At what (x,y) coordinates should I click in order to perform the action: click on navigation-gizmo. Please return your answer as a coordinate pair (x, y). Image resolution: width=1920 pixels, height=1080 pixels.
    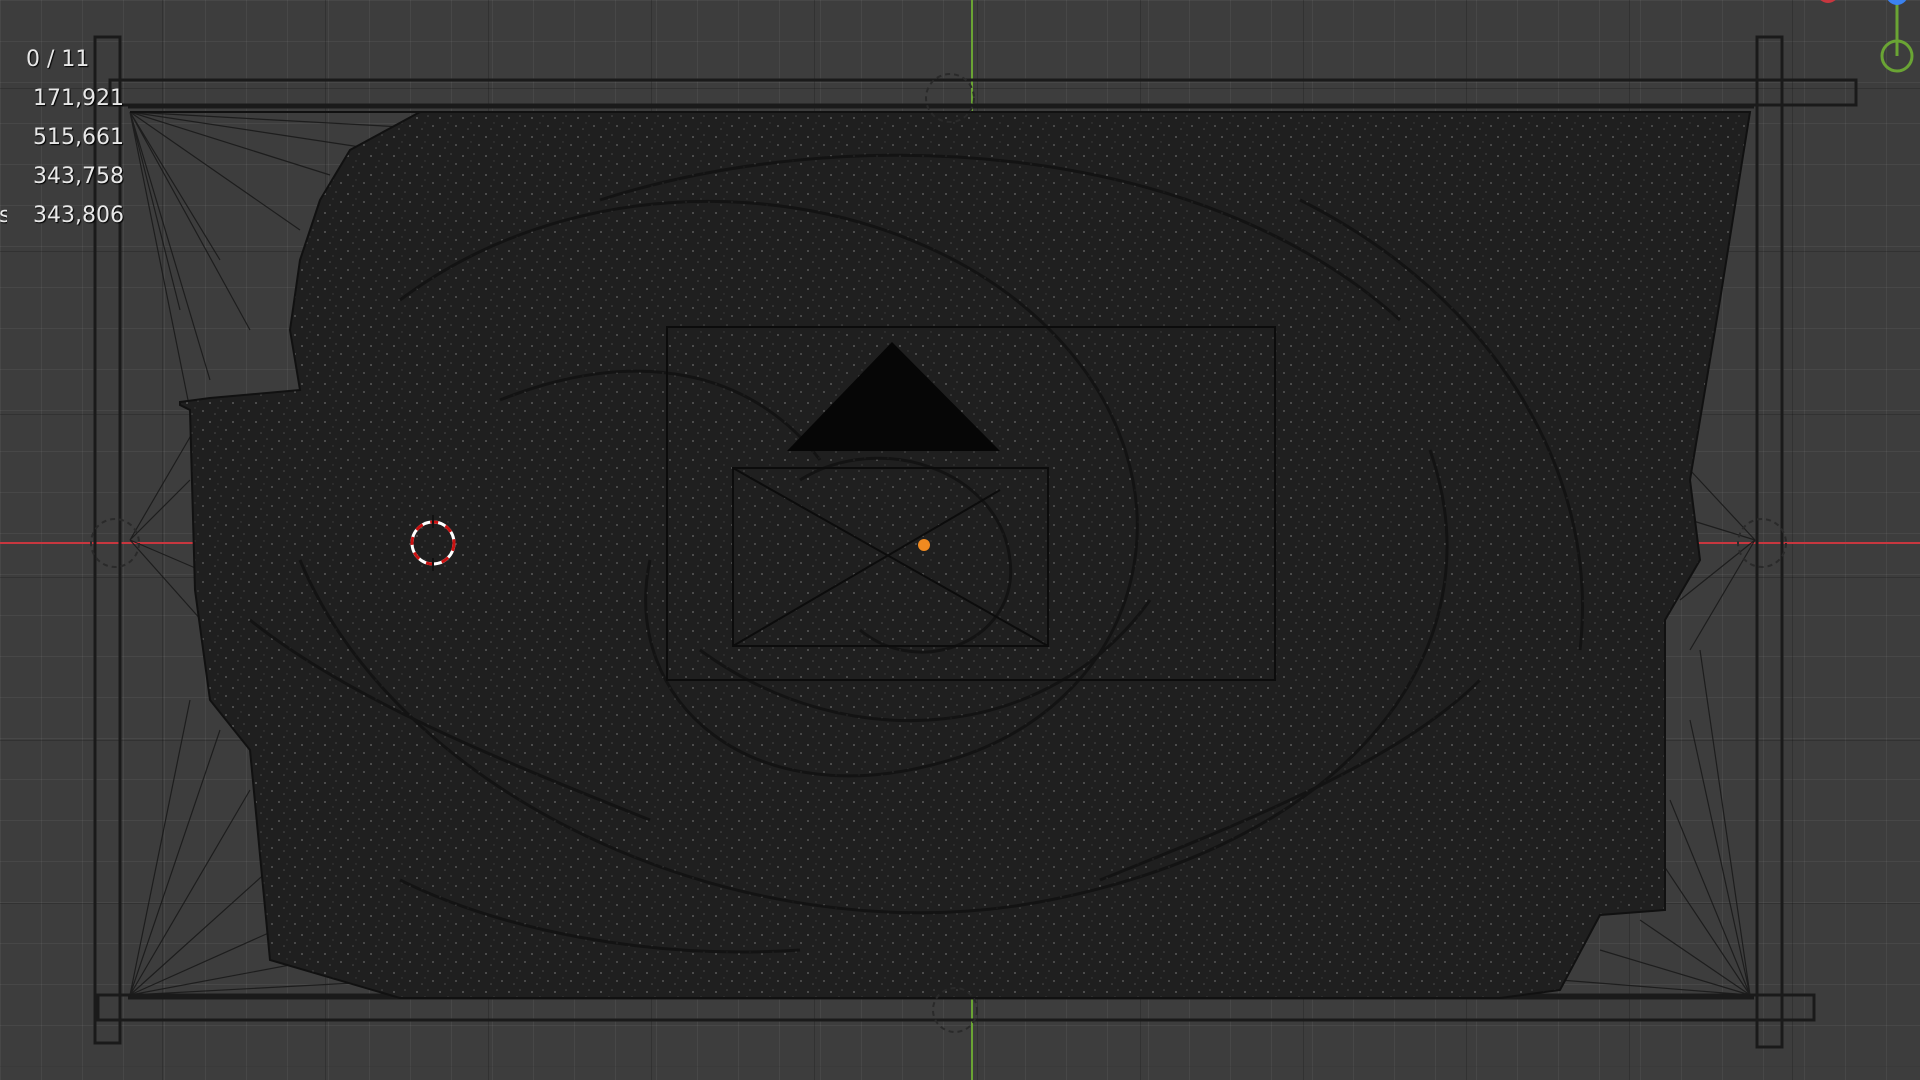
    Looking at the image, I should click on (1865, 36).